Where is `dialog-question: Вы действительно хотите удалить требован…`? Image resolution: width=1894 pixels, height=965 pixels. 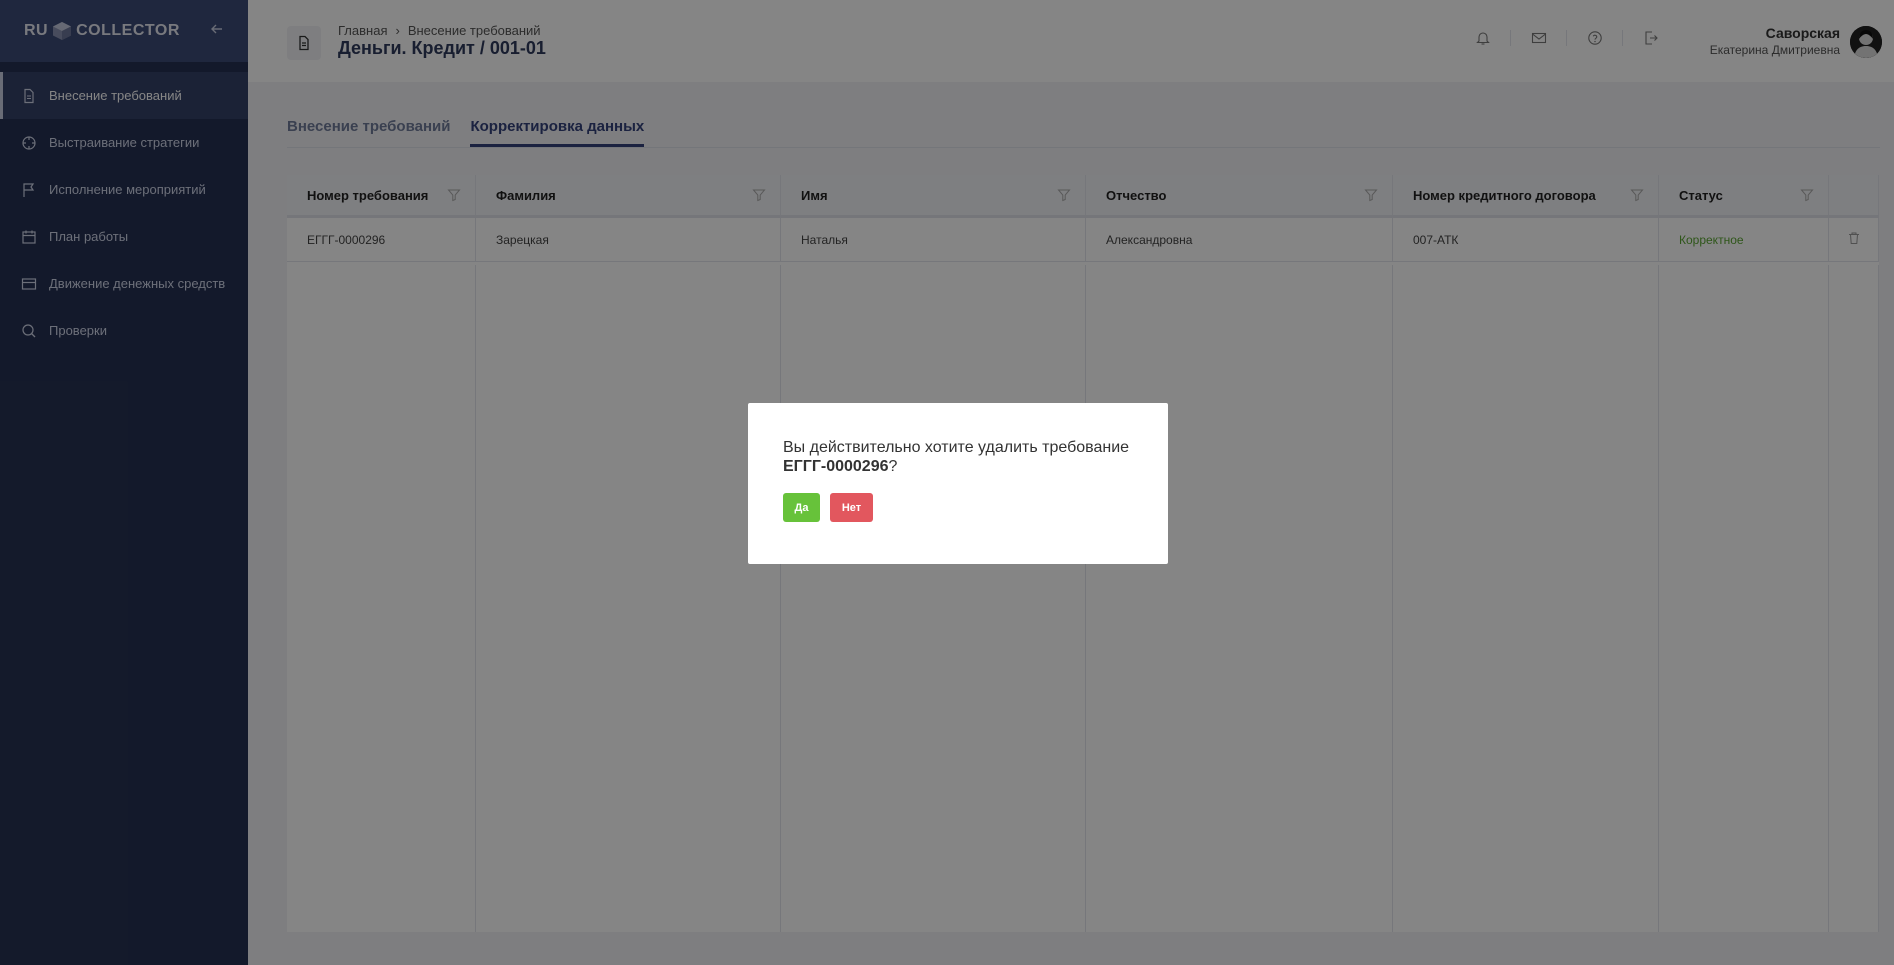 dialog-question: Вы действительно хотите удалить требован… is located at coordinates (956, 447).